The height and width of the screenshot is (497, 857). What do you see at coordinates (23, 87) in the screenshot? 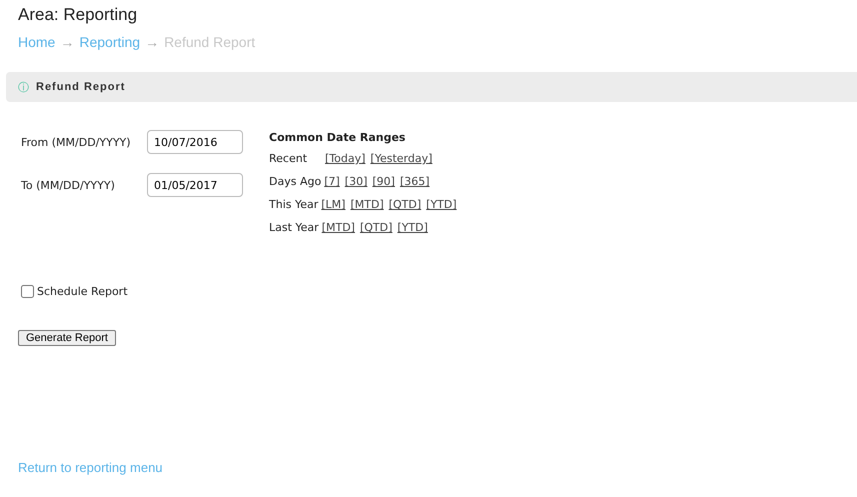
I see `info-icon: ⓘ` at bounding box center [23, 87].